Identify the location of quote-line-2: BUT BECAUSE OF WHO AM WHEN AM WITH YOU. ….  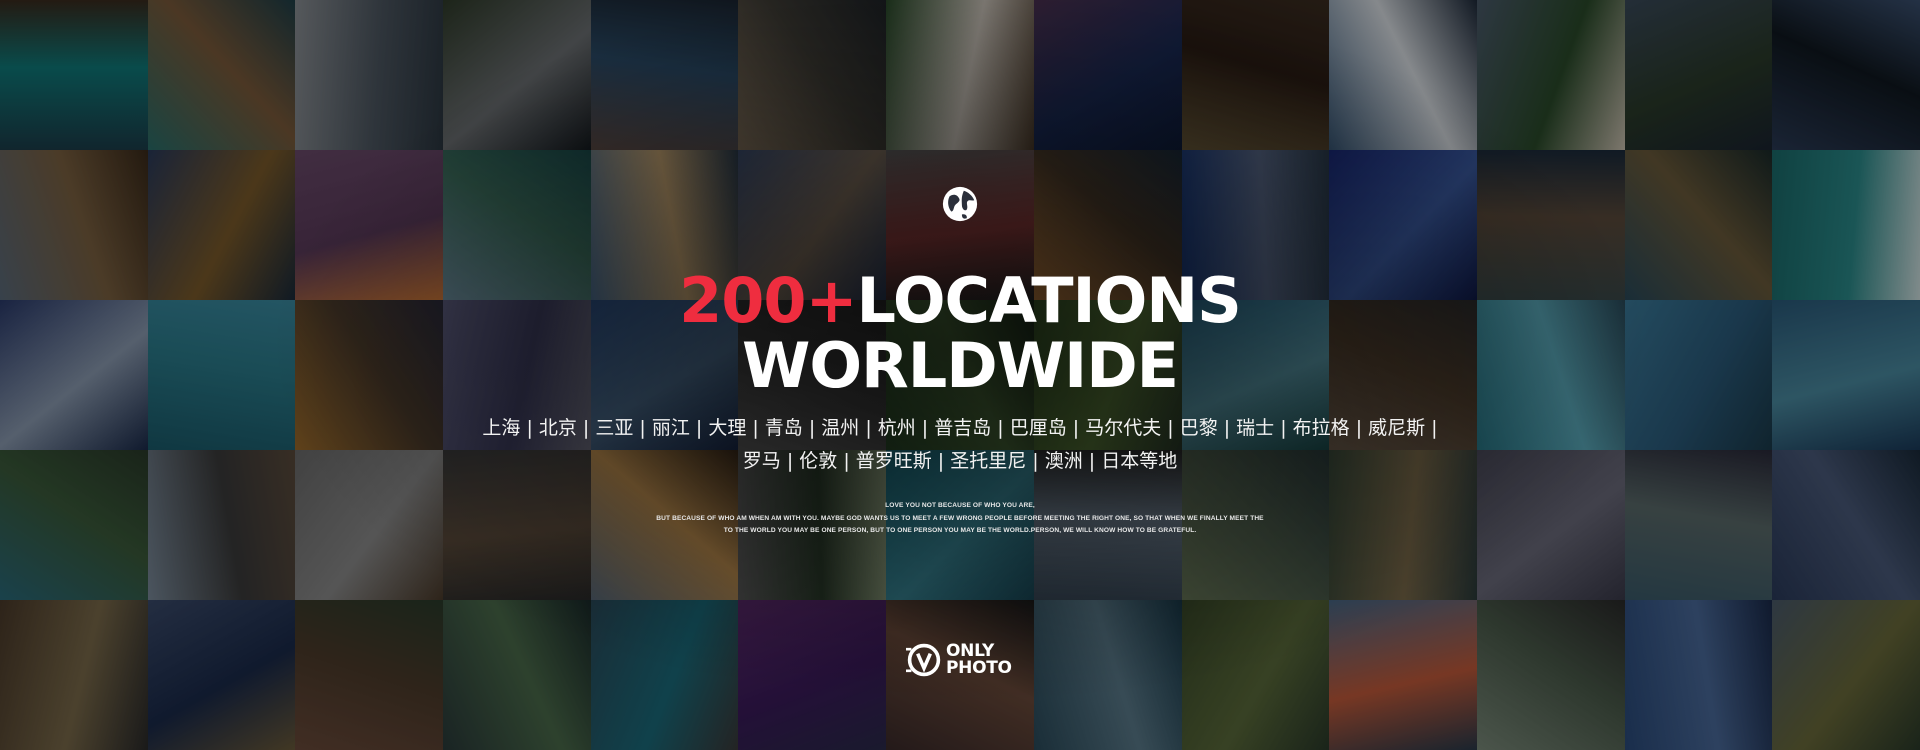
(960, 518).